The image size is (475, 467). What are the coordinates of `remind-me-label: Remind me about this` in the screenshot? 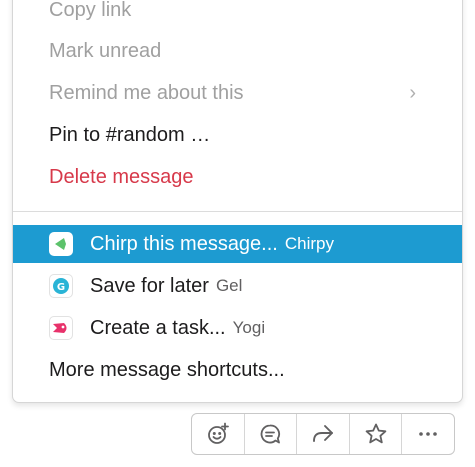 It's located at (146, 92).